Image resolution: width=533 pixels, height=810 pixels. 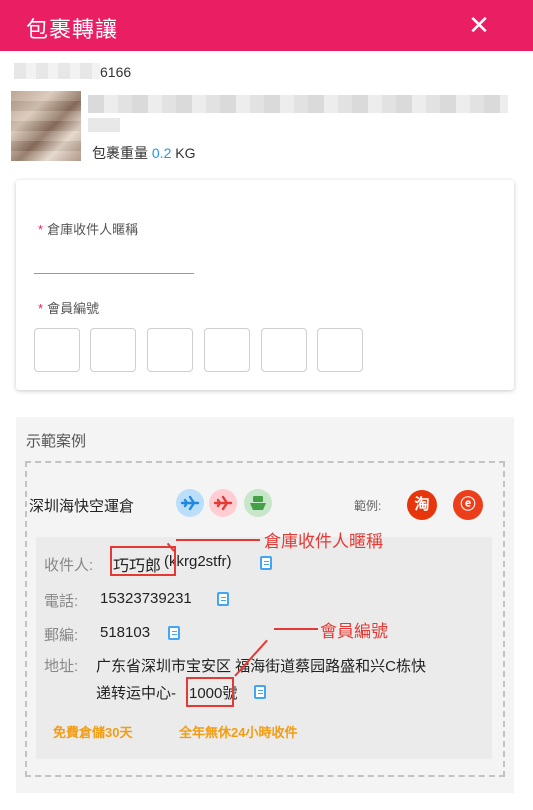 What do you see at coordinates (266, 25) in the screenshot?
I see `dialog-header: 包裹轉讓 ✕` at bounding box center [266, 25].